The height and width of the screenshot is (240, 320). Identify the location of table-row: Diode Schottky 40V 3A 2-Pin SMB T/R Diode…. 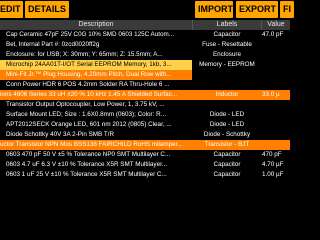
(145, 135).